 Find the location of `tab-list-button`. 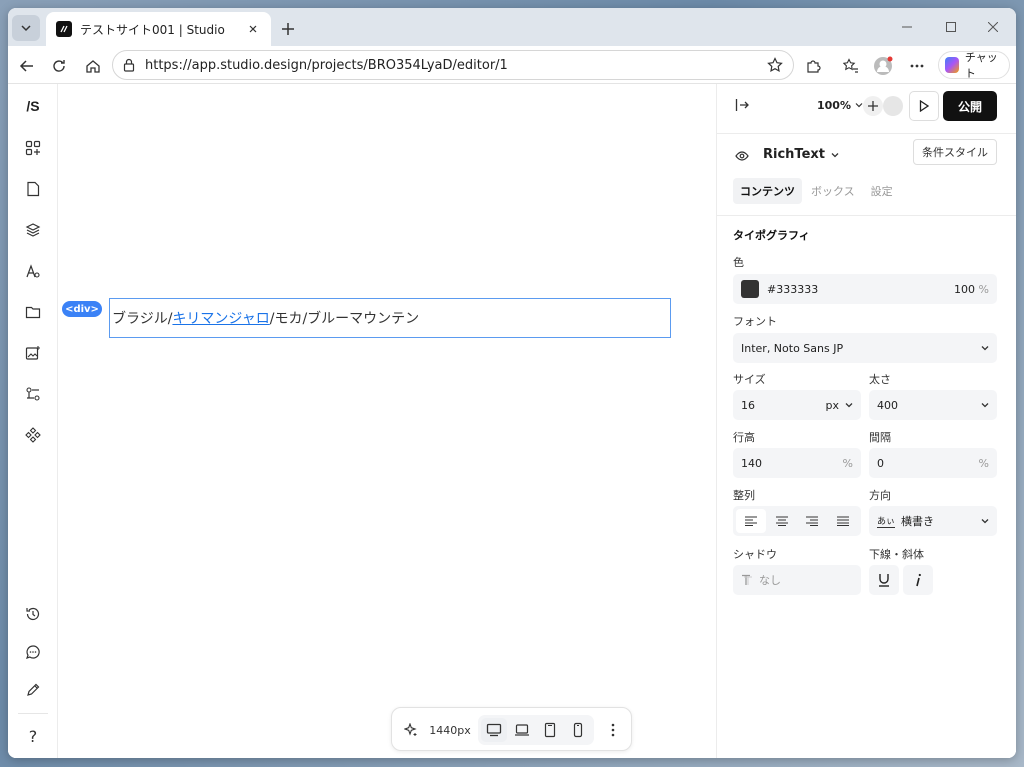

tab-list-button is located at coordinates (26, 28).